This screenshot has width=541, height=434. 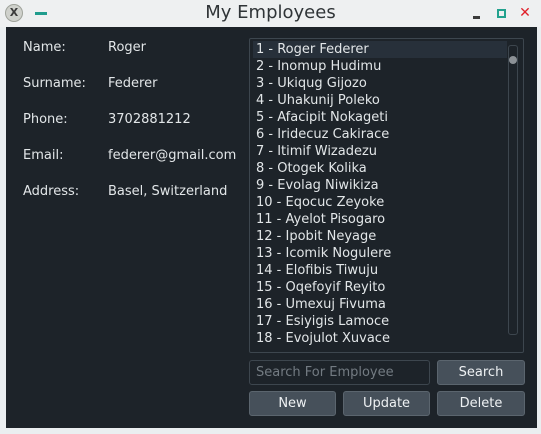 What do you see at coordinates (380, 219) in the screenshot?
I see `list-item: 11 - Ayelot Pisogaro` at bounding box center [380, 219].